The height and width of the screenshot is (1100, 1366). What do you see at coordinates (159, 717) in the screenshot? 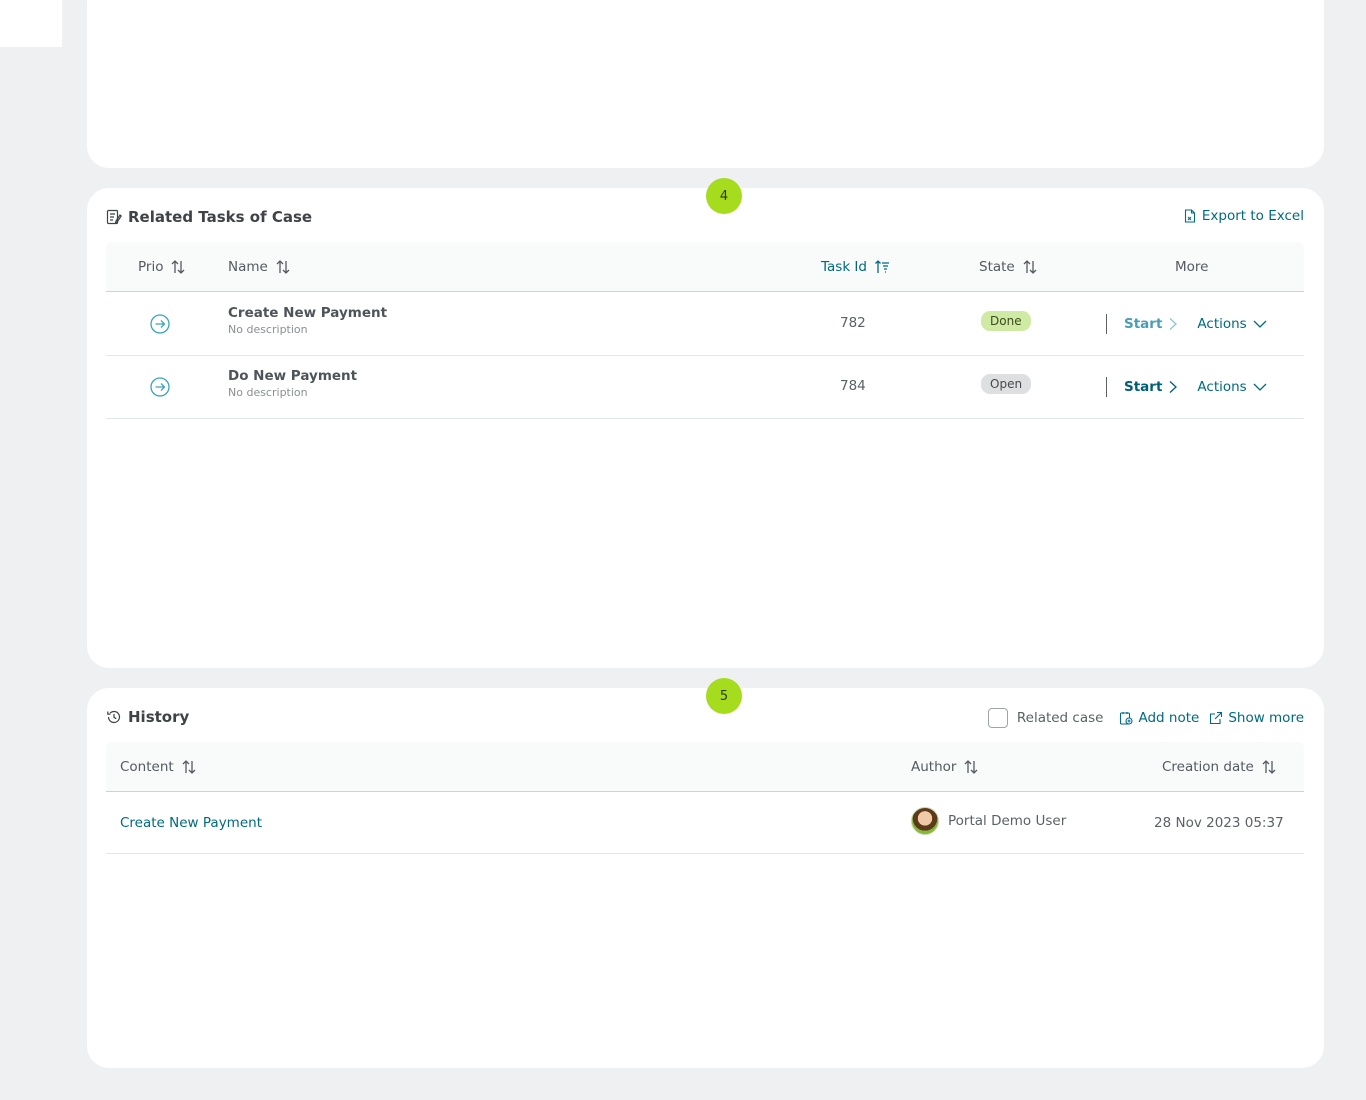
I see `history-title-text: History` at bounding box center [159, 717].